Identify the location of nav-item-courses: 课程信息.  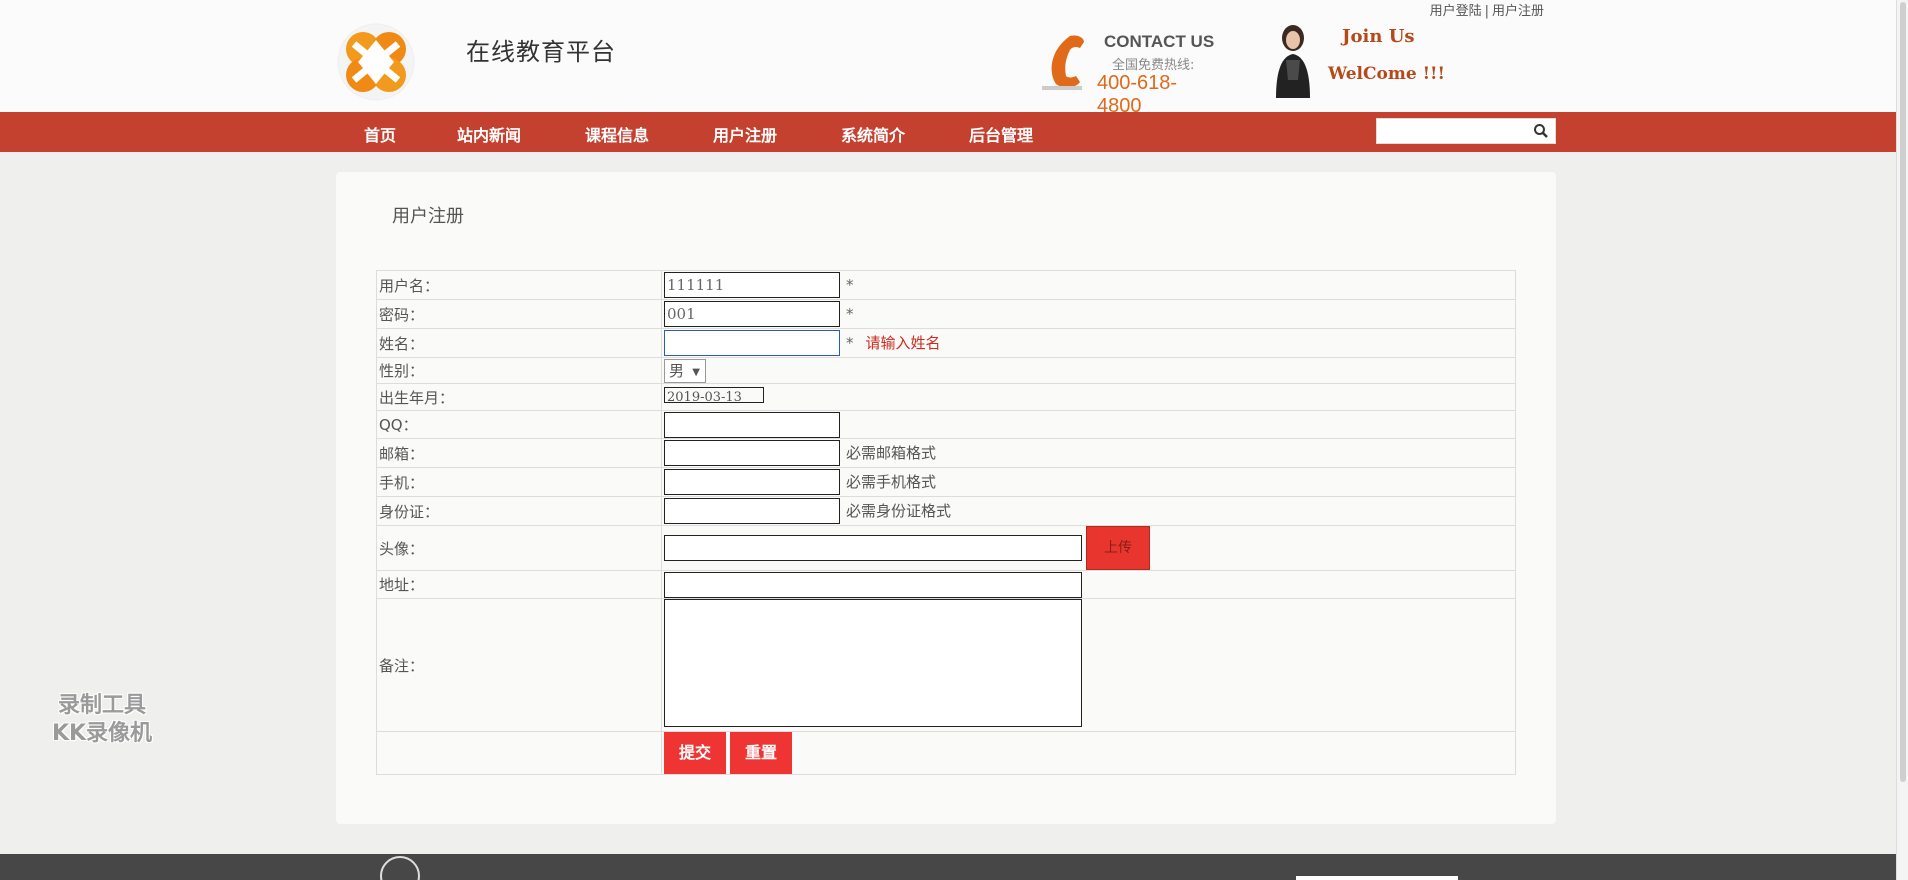
(617, 134).